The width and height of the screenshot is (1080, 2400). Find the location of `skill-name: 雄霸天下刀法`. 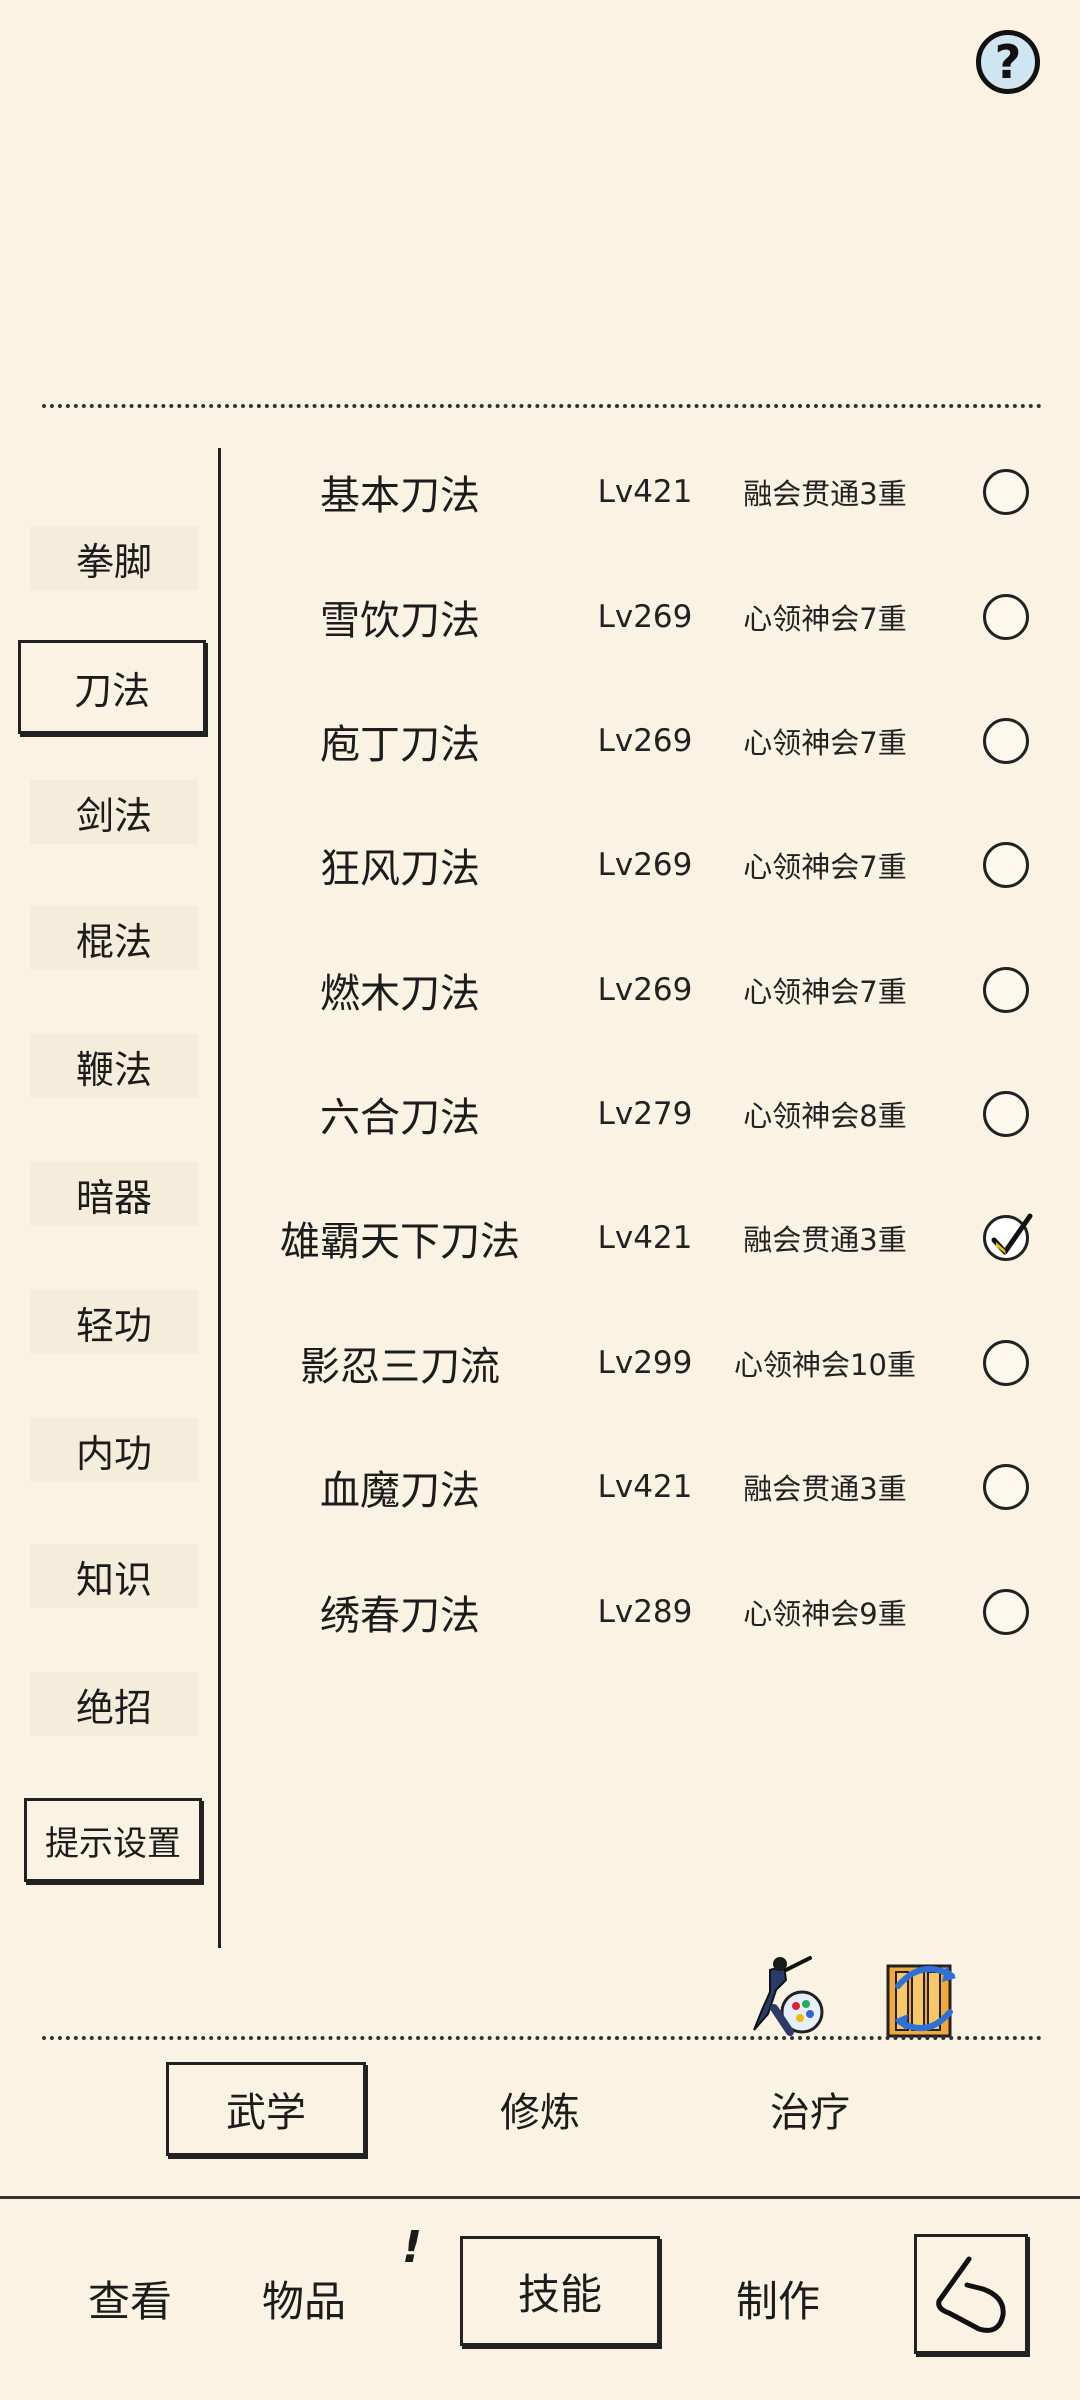

skill-name: 雄霸天下刀法 is located at coordinates (400, 1242).